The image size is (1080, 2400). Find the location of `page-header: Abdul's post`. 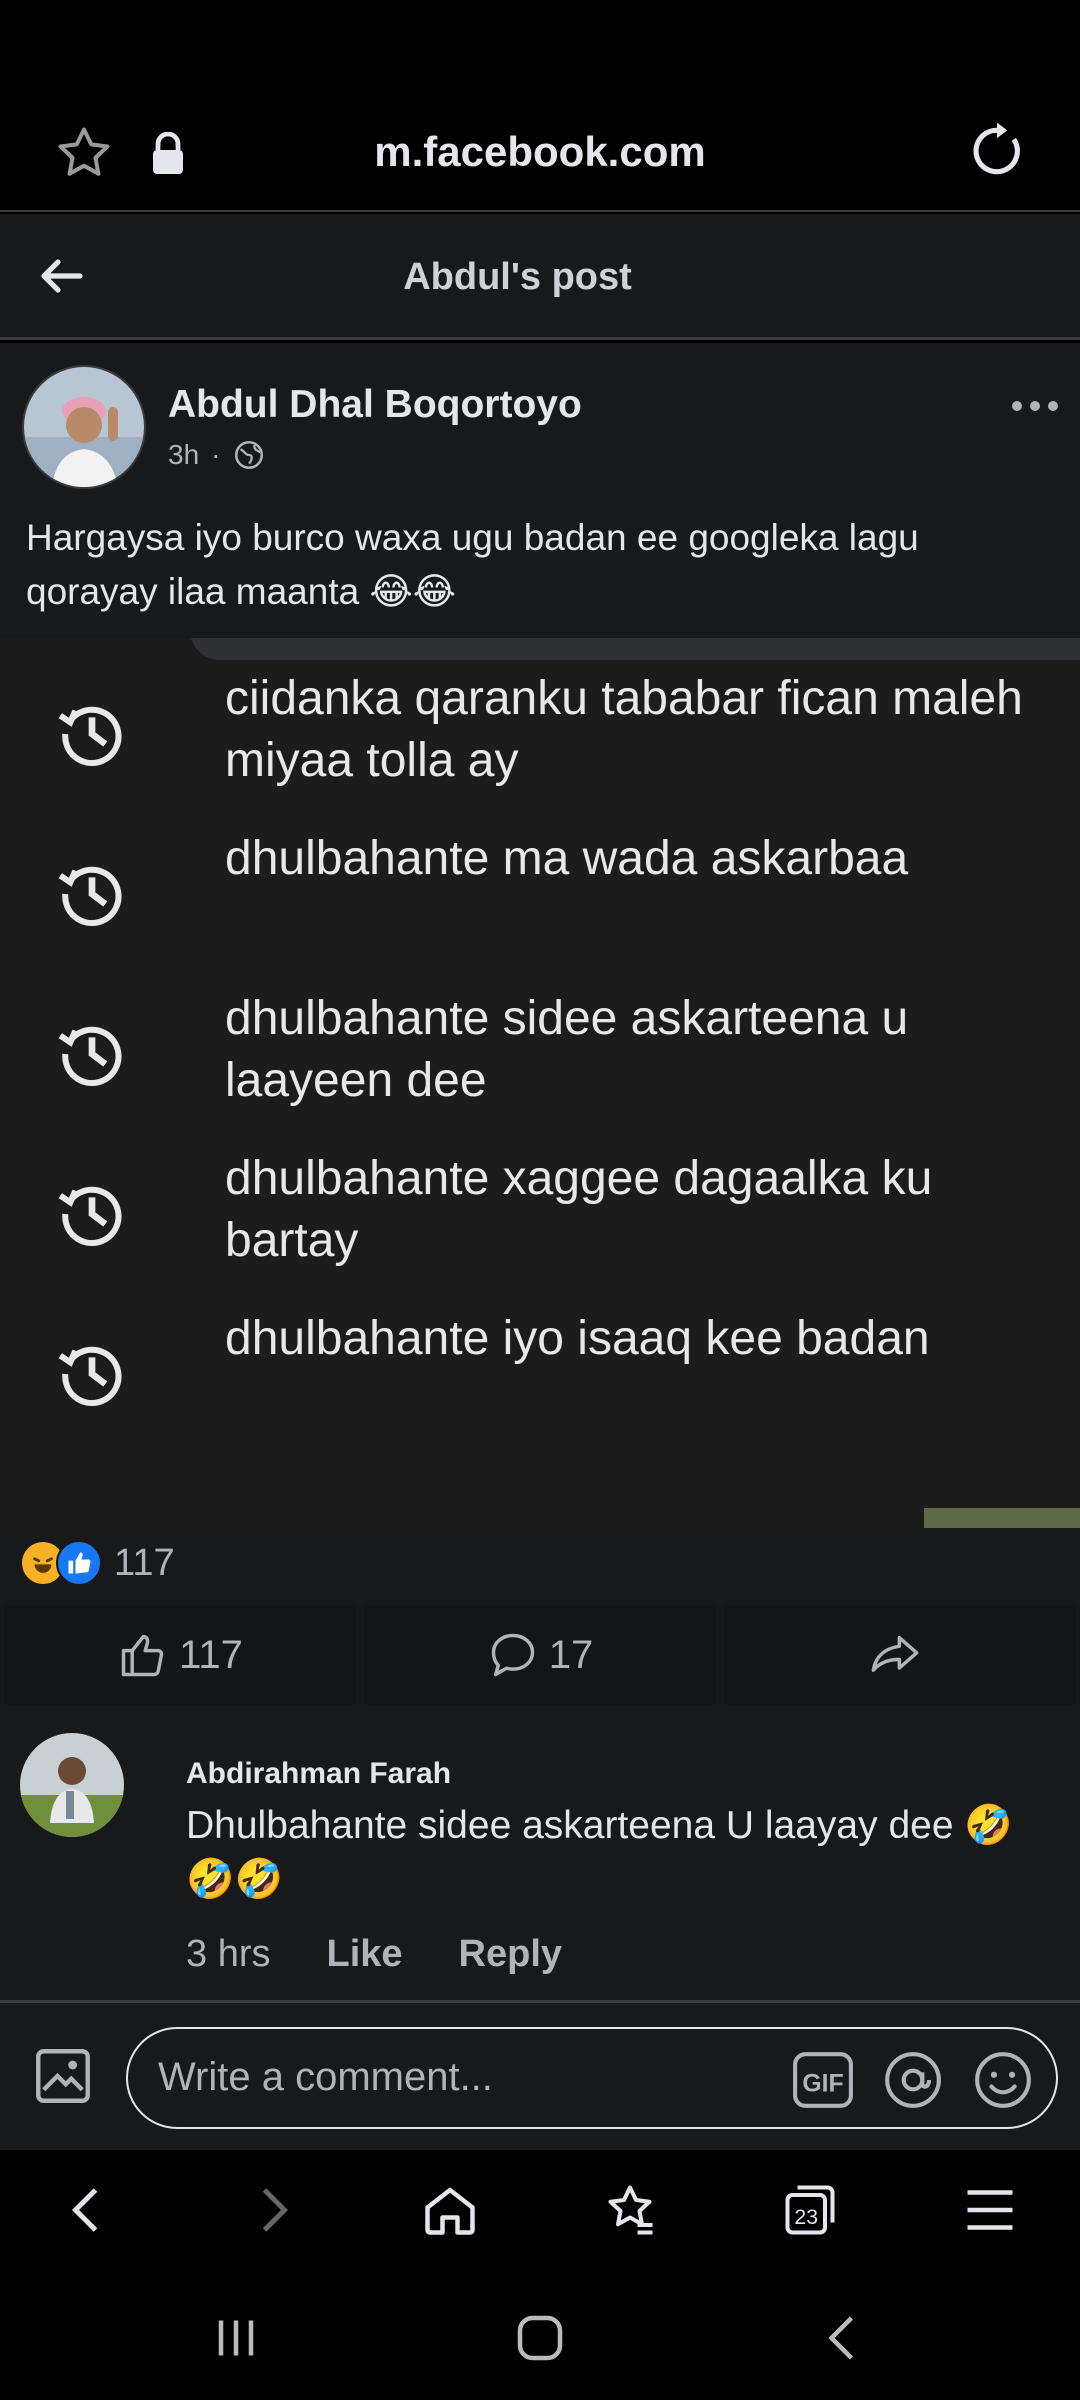

page-header: Abdul's post is located at coordinates (540, 277).